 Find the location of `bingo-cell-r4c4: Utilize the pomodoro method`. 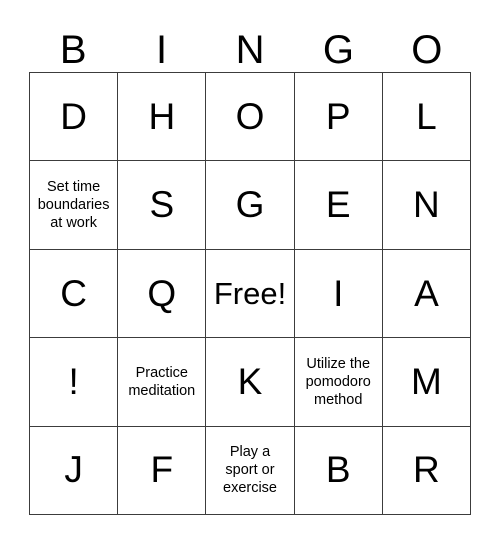

bingo-cell-r4c4: Utilize the pomodoro method is located at coordinates (338, 382).